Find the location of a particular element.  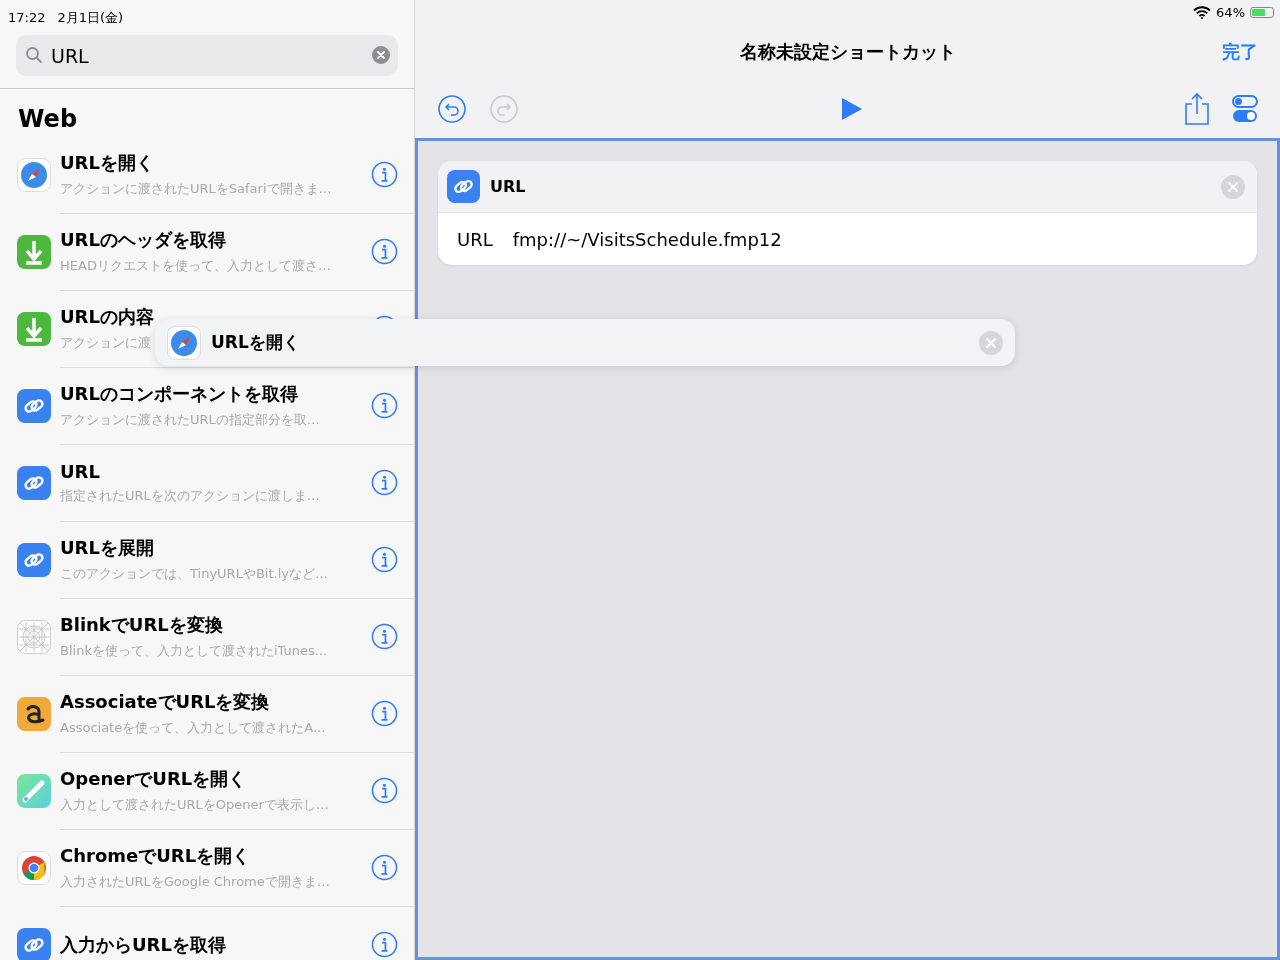

action-description: アクションに渡 is located at coordinates (105, 343).